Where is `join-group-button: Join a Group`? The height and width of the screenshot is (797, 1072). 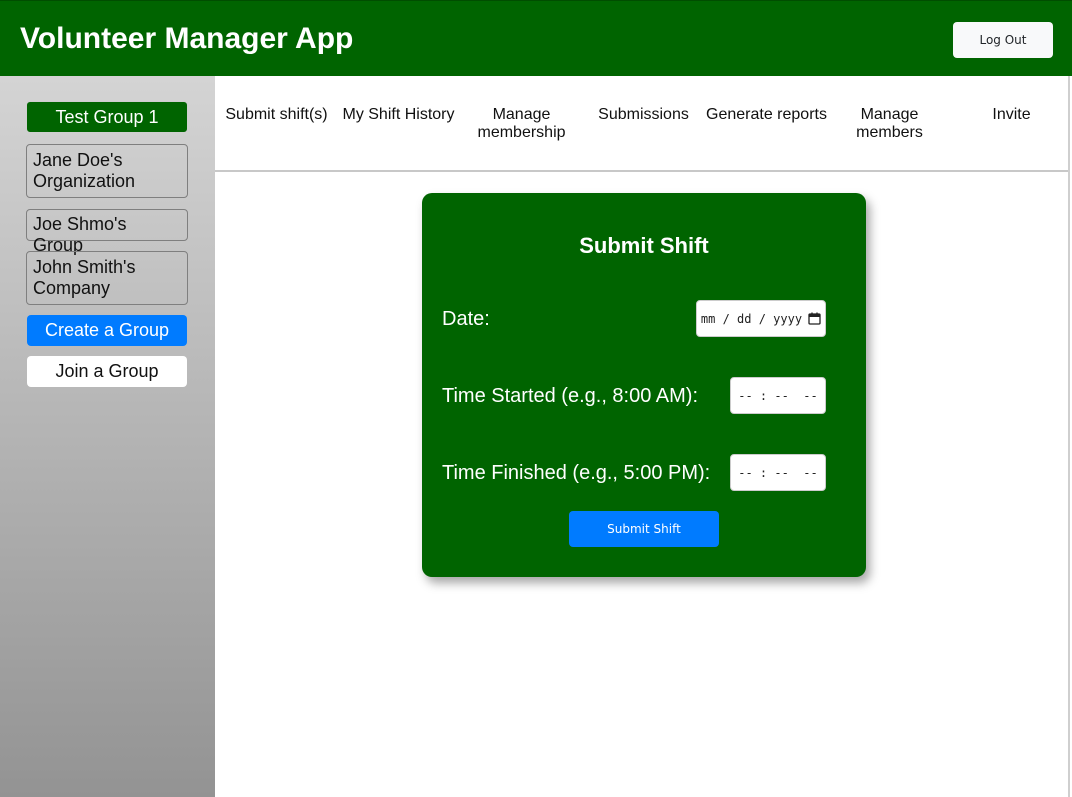
join-group-button: Join a Group is located at coordinates (107, 371).